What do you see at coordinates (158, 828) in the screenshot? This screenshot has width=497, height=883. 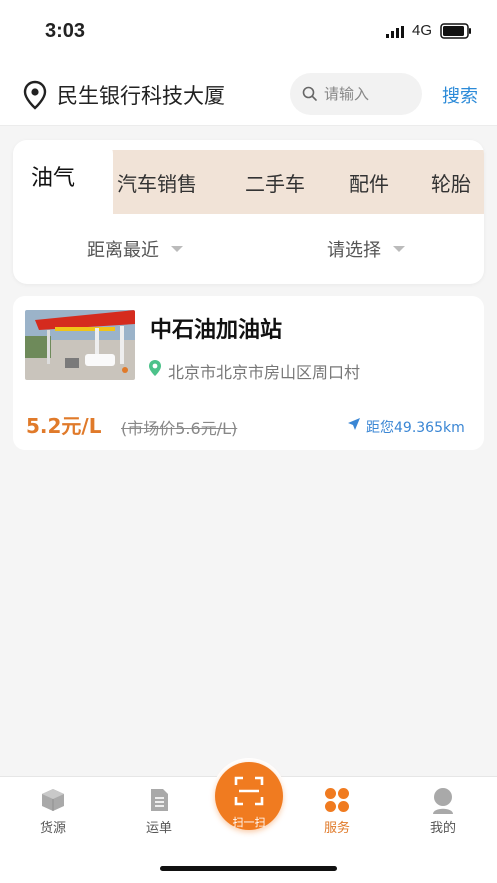 I see `nav-waybill-label: 运单` at bounding box center [158, 828].